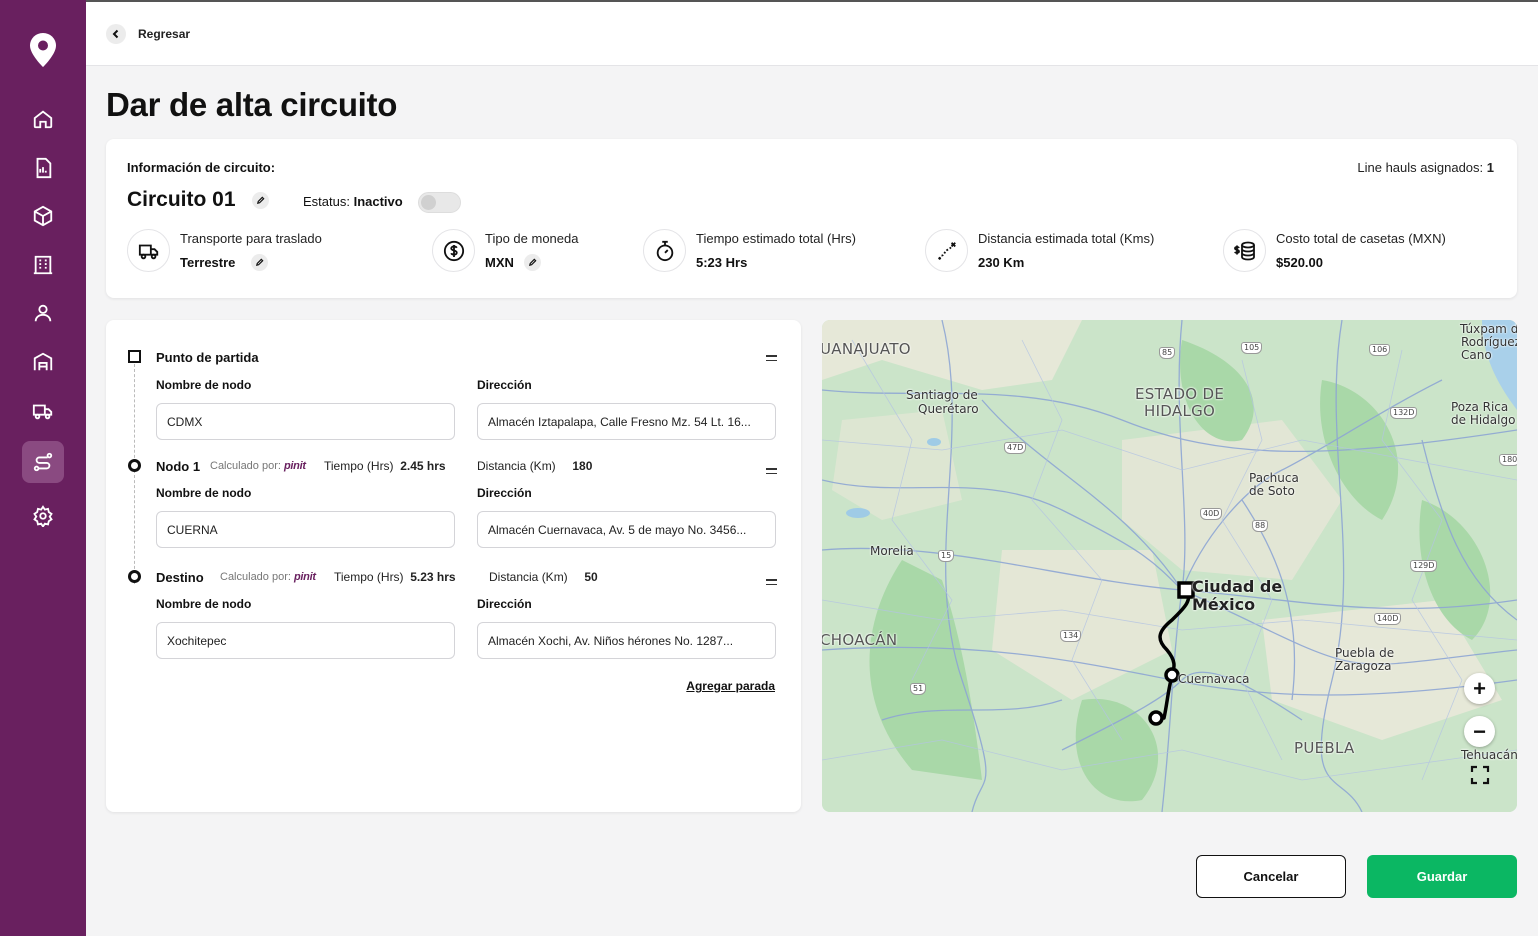  Describe the element at coordinates (1271, 876) in the screenshot. I see `cancel-button: Cancelar` at that location.